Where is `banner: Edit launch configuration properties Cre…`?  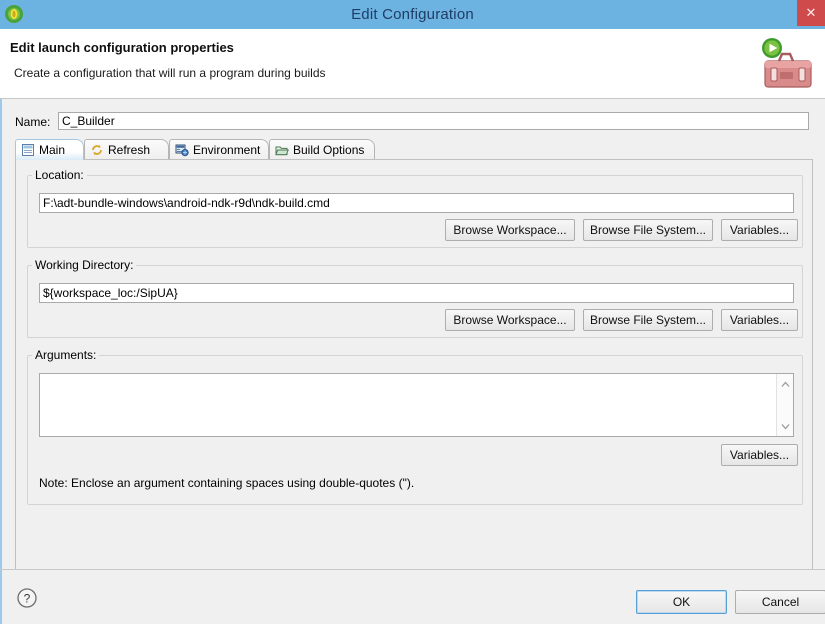 banner: Edit launch configuration properties Cre… is located at coordinates (412, 64).